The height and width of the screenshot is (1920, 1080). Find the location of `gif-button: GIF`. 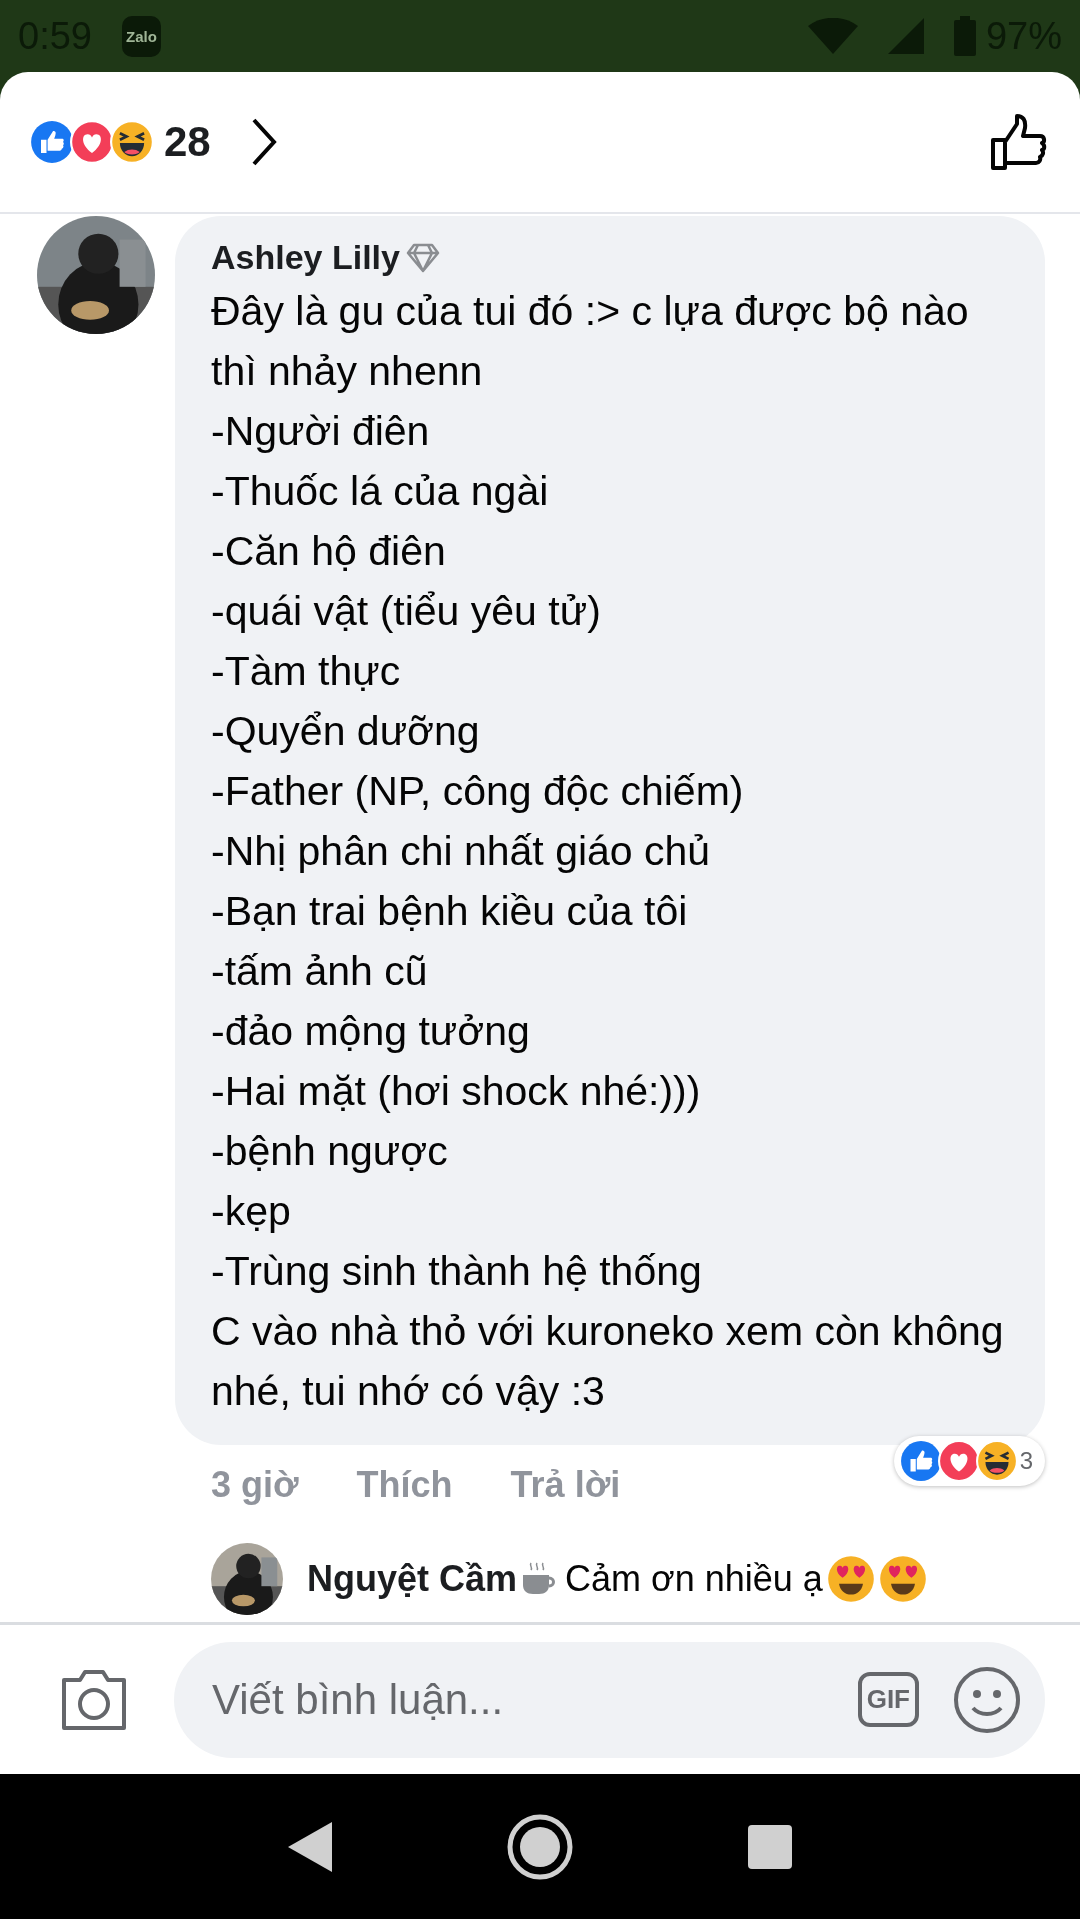

gif-button: GIF is located at coordinates (888, 1699).